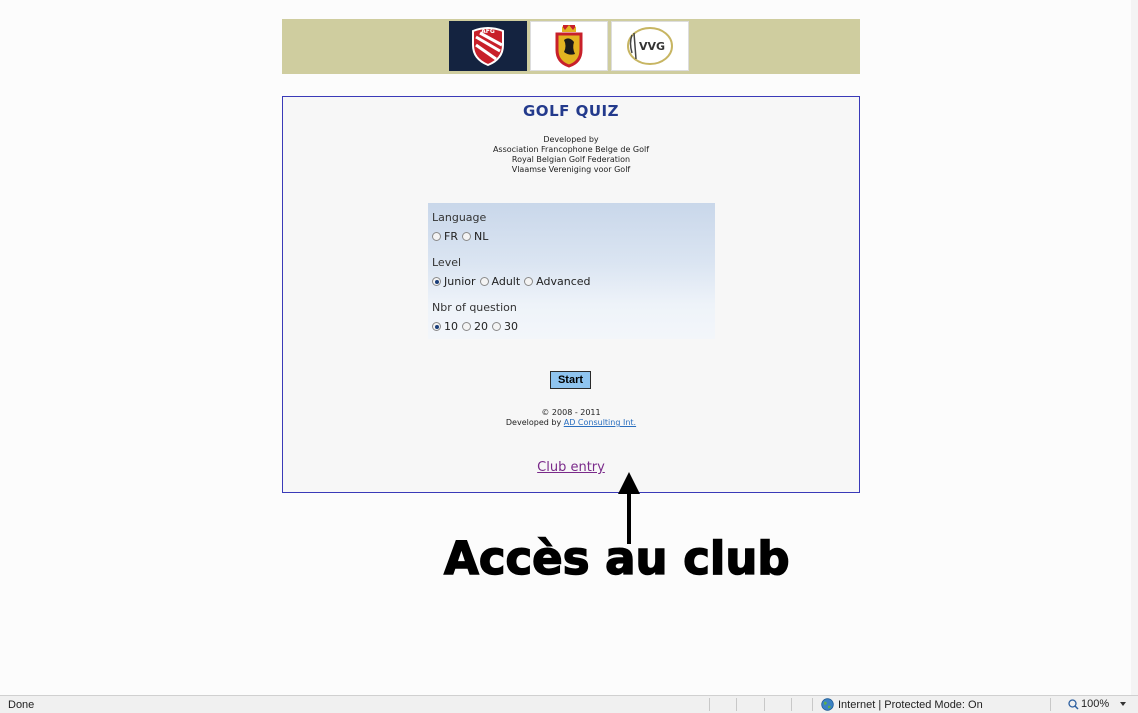 This screenshot has width=1138, height=713. What do you see at coordinates (571, 412) in the screenshot?
I see `copyright-text: © 2008 - 2011` at bounding box center [571, 412].